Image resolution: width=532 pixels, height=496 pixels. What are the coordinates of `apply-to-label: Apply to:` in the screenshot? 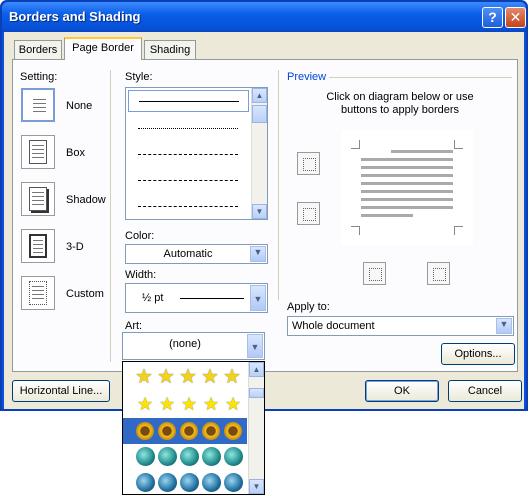 It's located at (308, 307).